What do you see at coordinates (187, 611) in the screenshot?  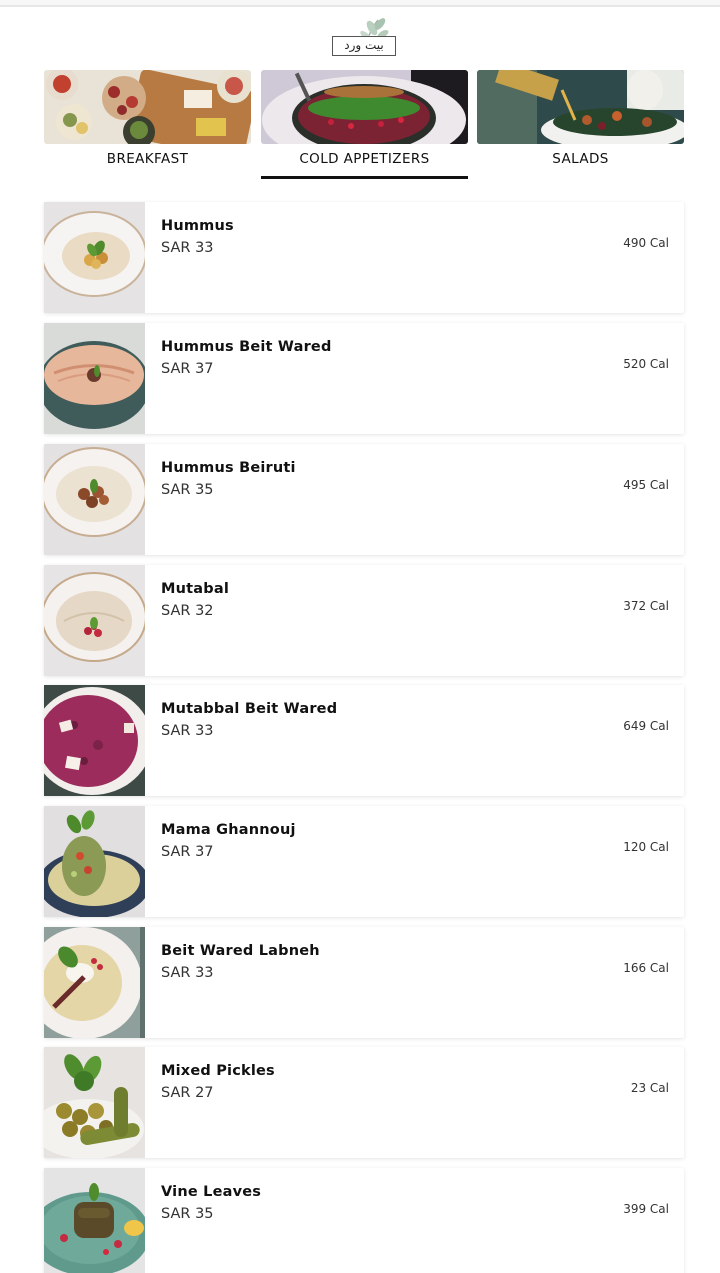 I see `item-price: SAR 32` at bounding box center [187, 611].